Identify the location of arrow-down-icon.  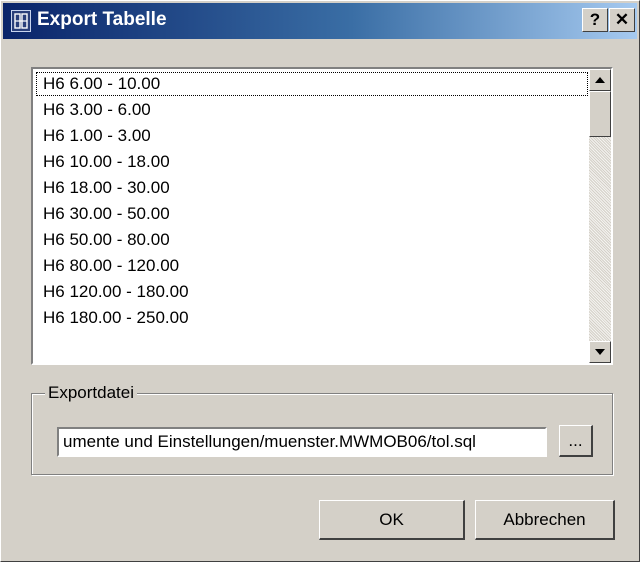
(600, 352).